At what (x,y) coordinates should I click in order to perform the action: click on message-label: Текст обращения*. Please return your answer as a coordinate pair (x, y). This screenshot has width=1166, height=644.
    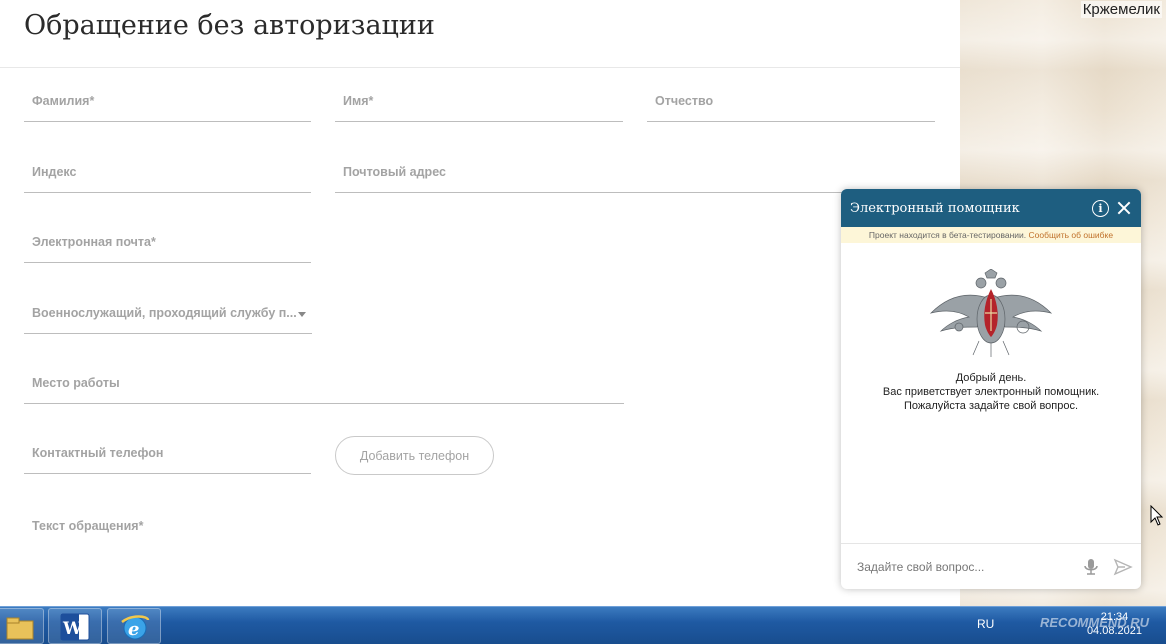
    Looking at the image, I should click on (88, 526).